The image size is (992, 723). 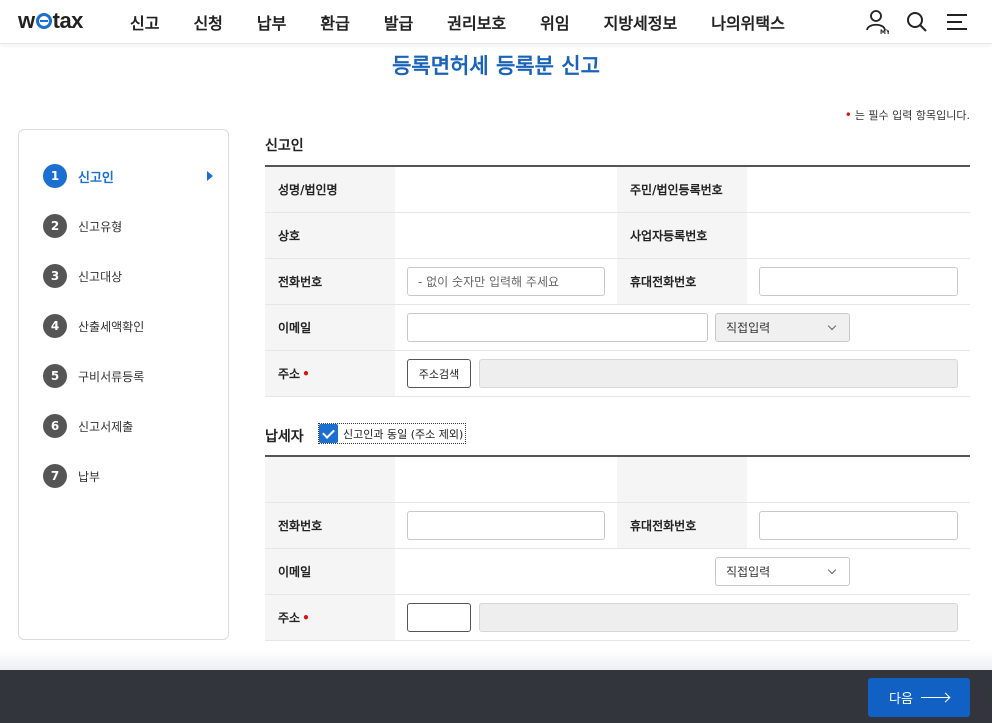 I want to click on arrow-right-icon, so click(x=934, y=697).